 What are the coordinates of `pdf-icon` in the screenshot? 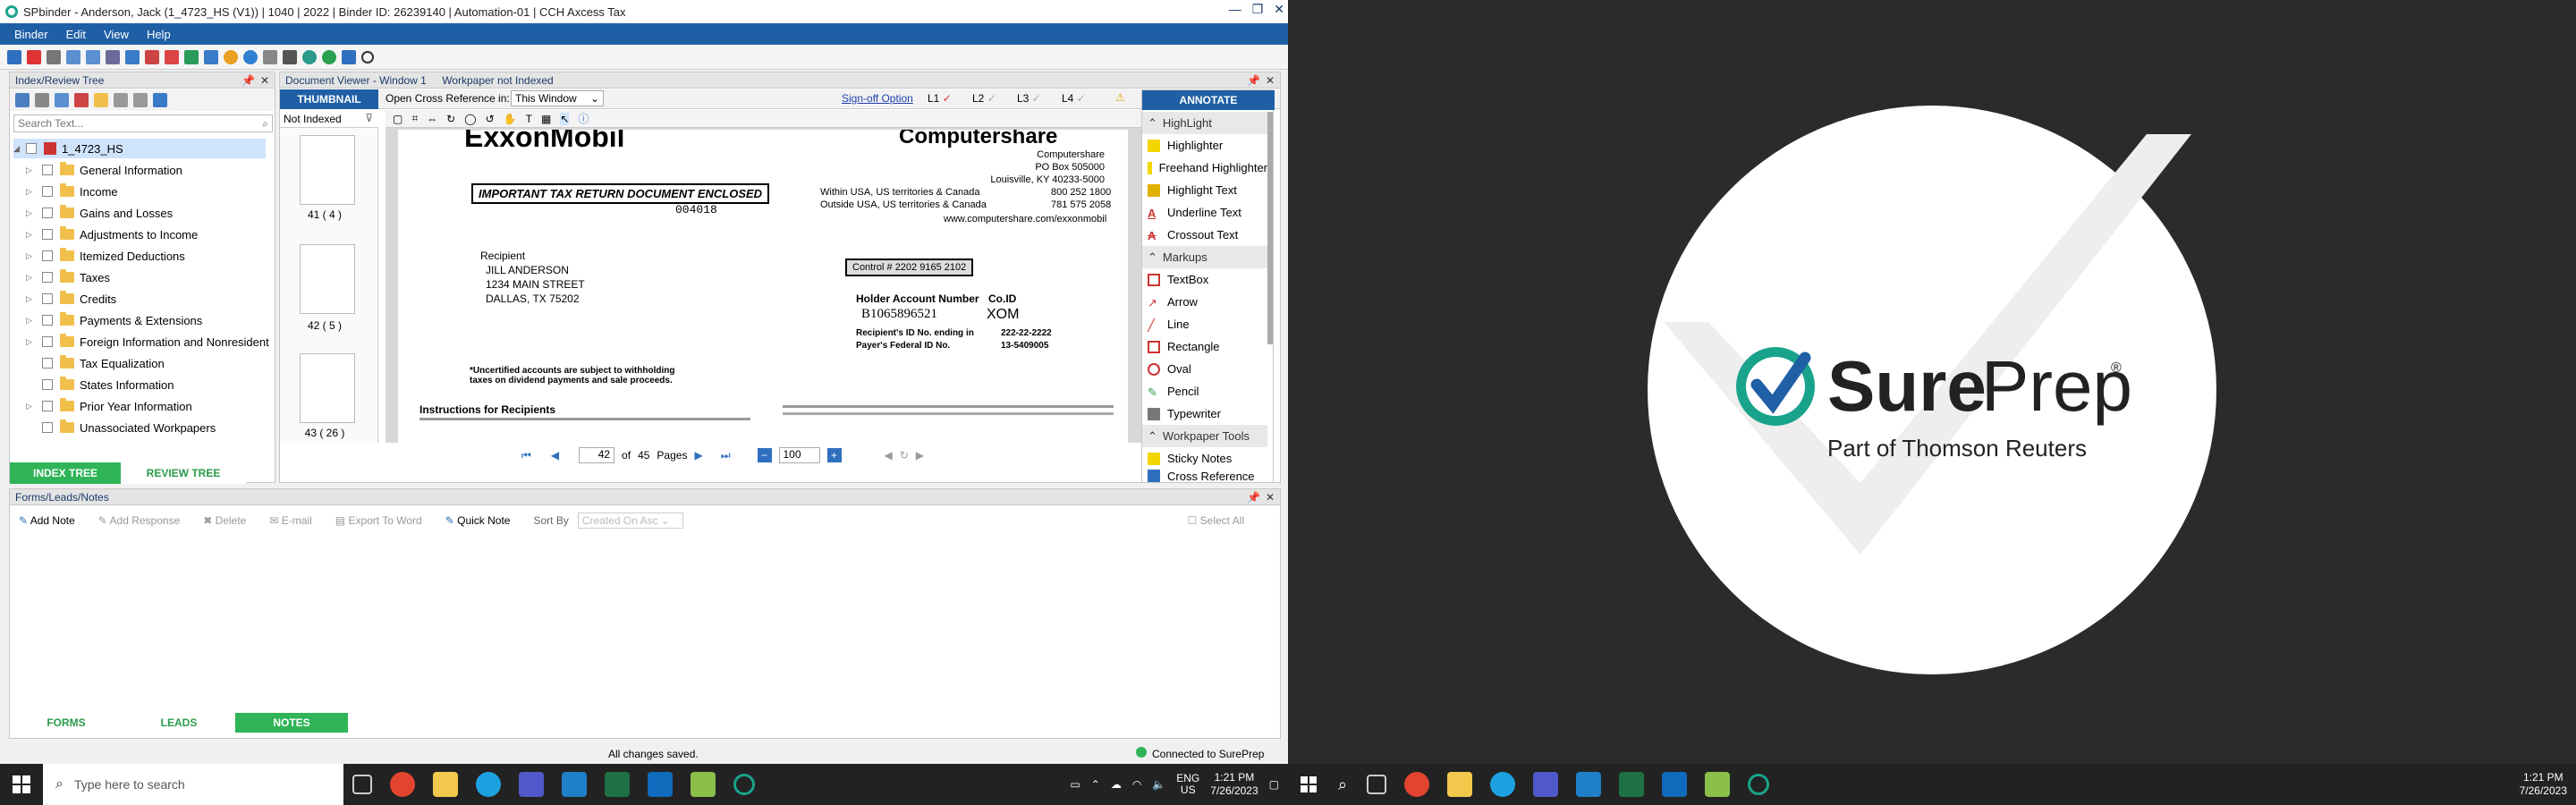 It's located at (34, 56).